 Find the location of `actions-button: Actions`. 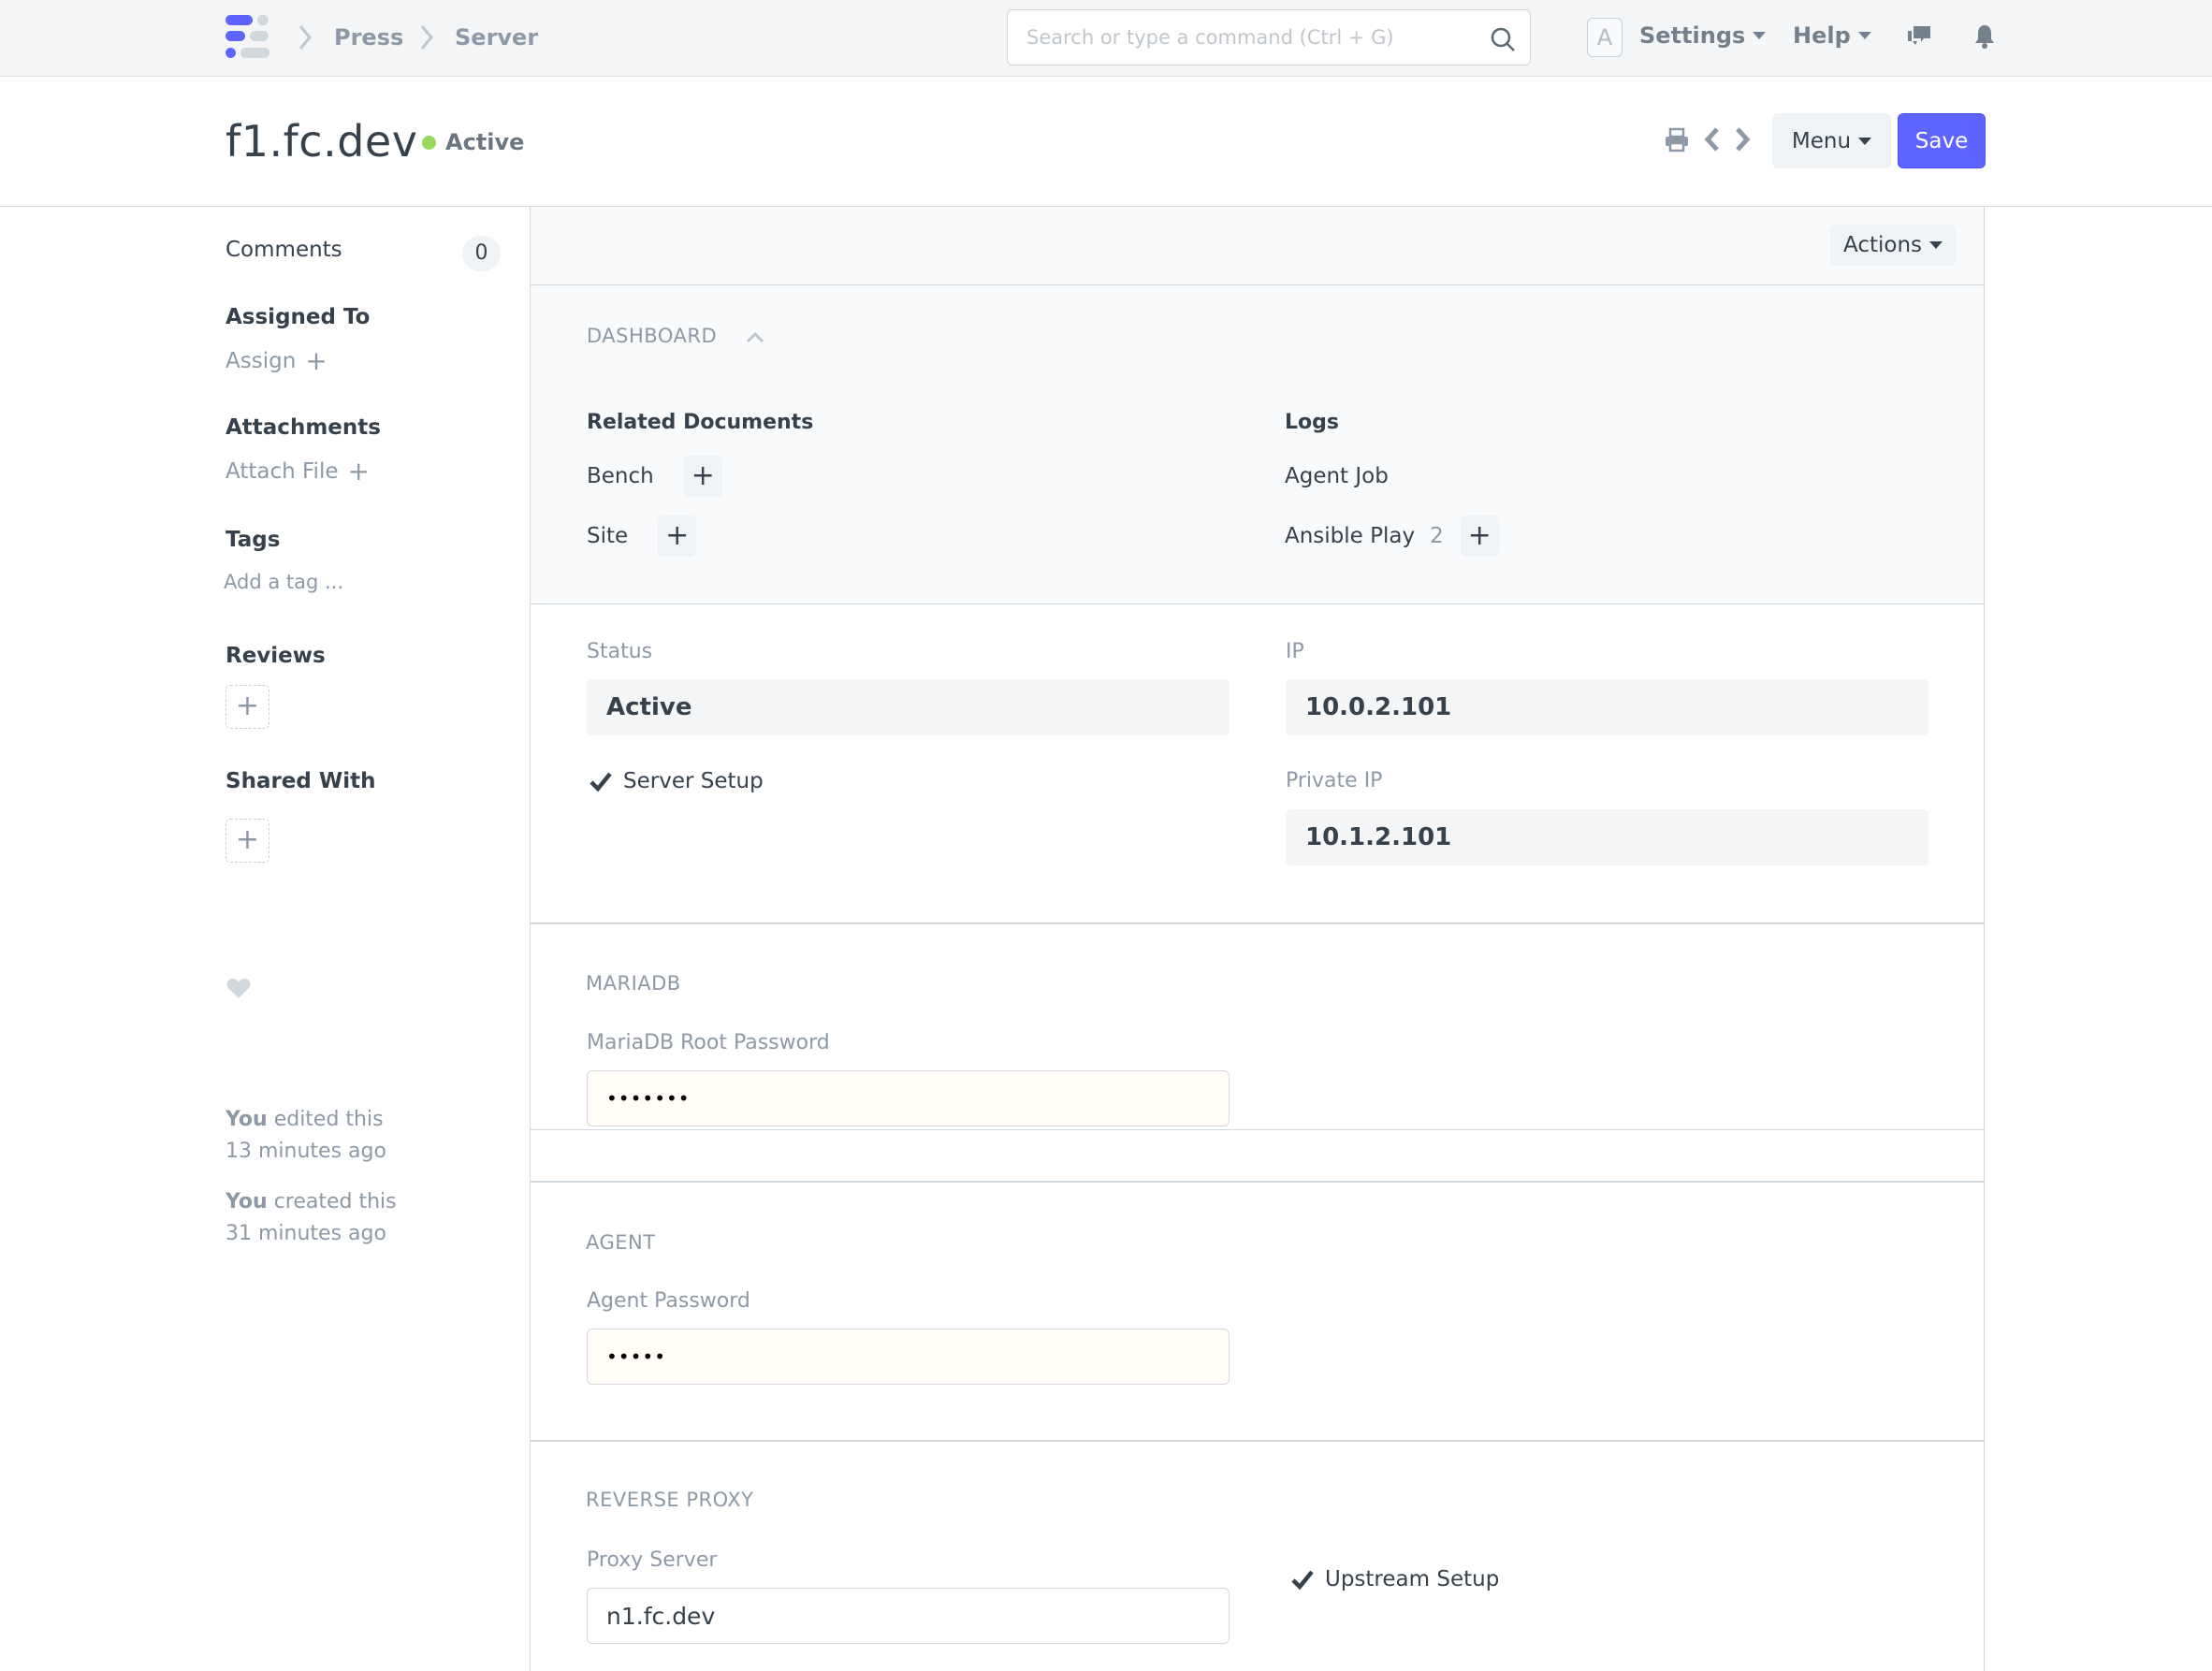

actions-button: Actions is located at coordinates (1893, 245).